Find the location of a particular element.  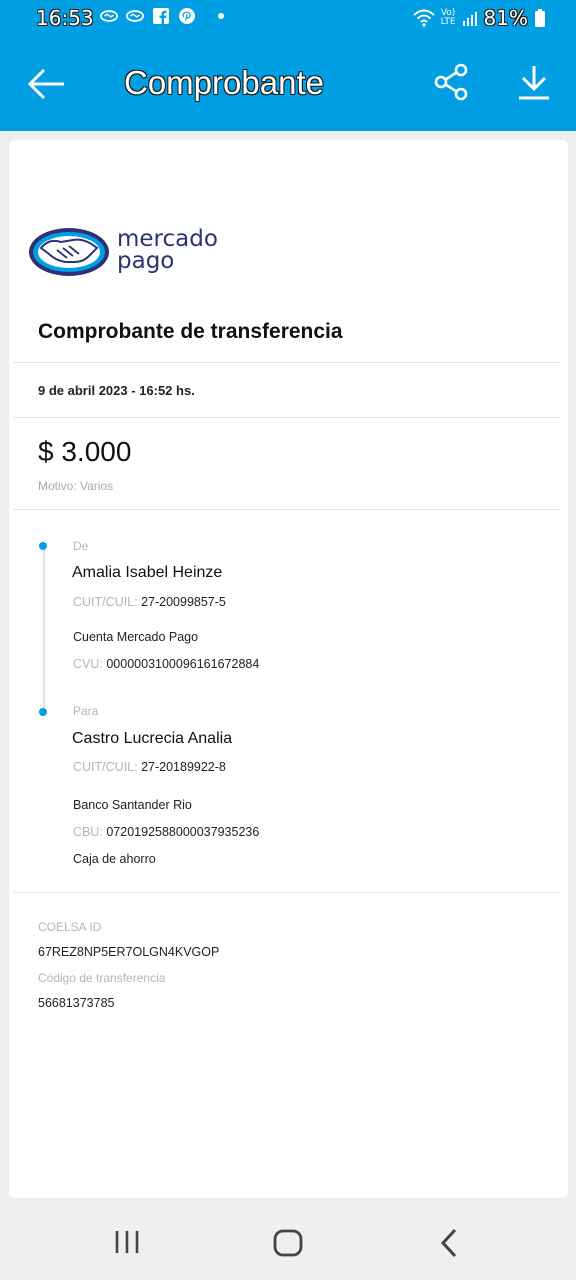

mercado-pago-logo: mercado pago is located at coordinates (122, 252).